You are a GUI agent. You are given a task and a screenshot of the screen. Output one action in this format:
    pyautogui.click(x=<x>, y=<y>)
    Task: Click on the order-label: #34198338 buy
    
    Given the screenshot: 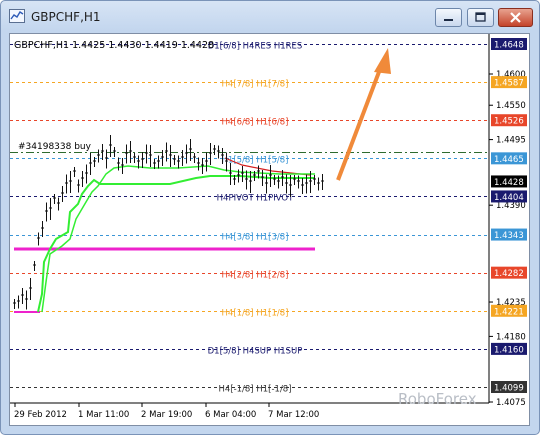 What is the action you would take?
    pyautogui.click(x=55, y=147)
    